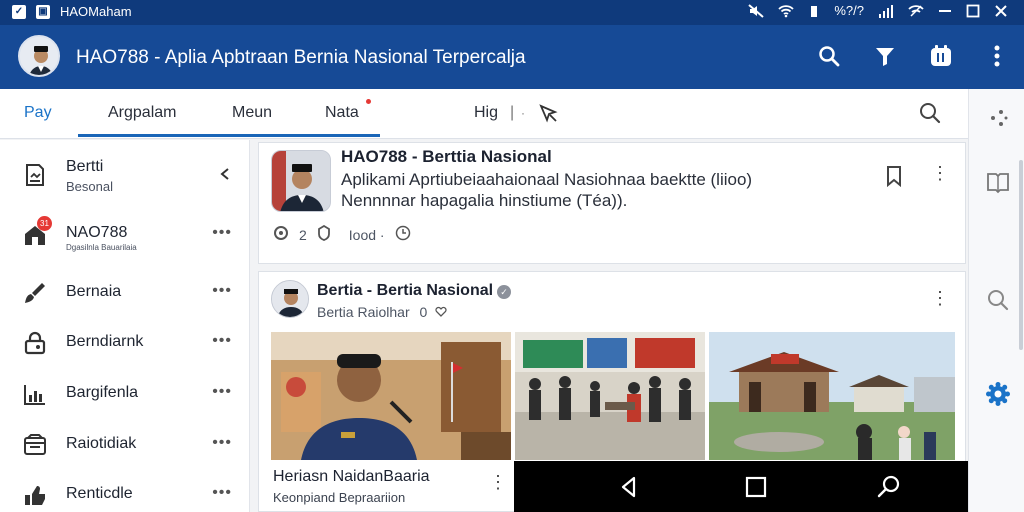 Image resolution: width=1024 pixels, height=512 pixels. What do you see at coordinates (998, 182) in the screenshot?
I see `book-icon` at bounding box center [998, 182].